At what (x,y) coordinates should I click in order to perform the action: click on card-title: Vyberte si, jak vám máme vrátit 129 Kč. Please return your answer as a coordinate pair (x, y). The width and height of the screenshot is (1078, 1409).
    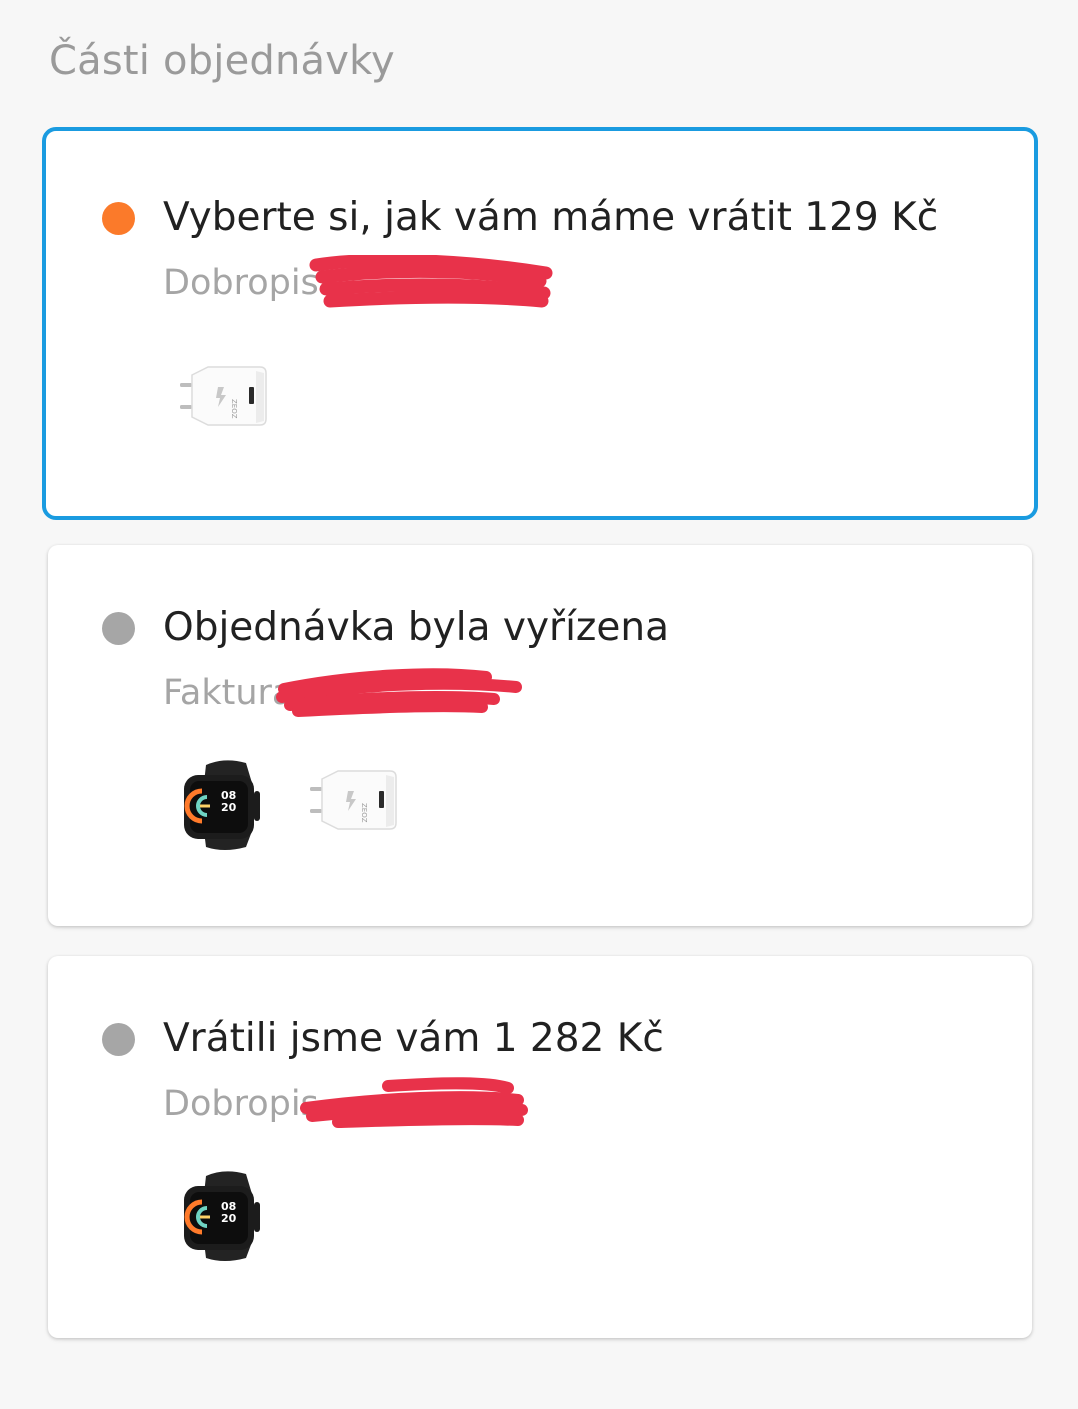
    Looking at the image, I should click on (551, 217).